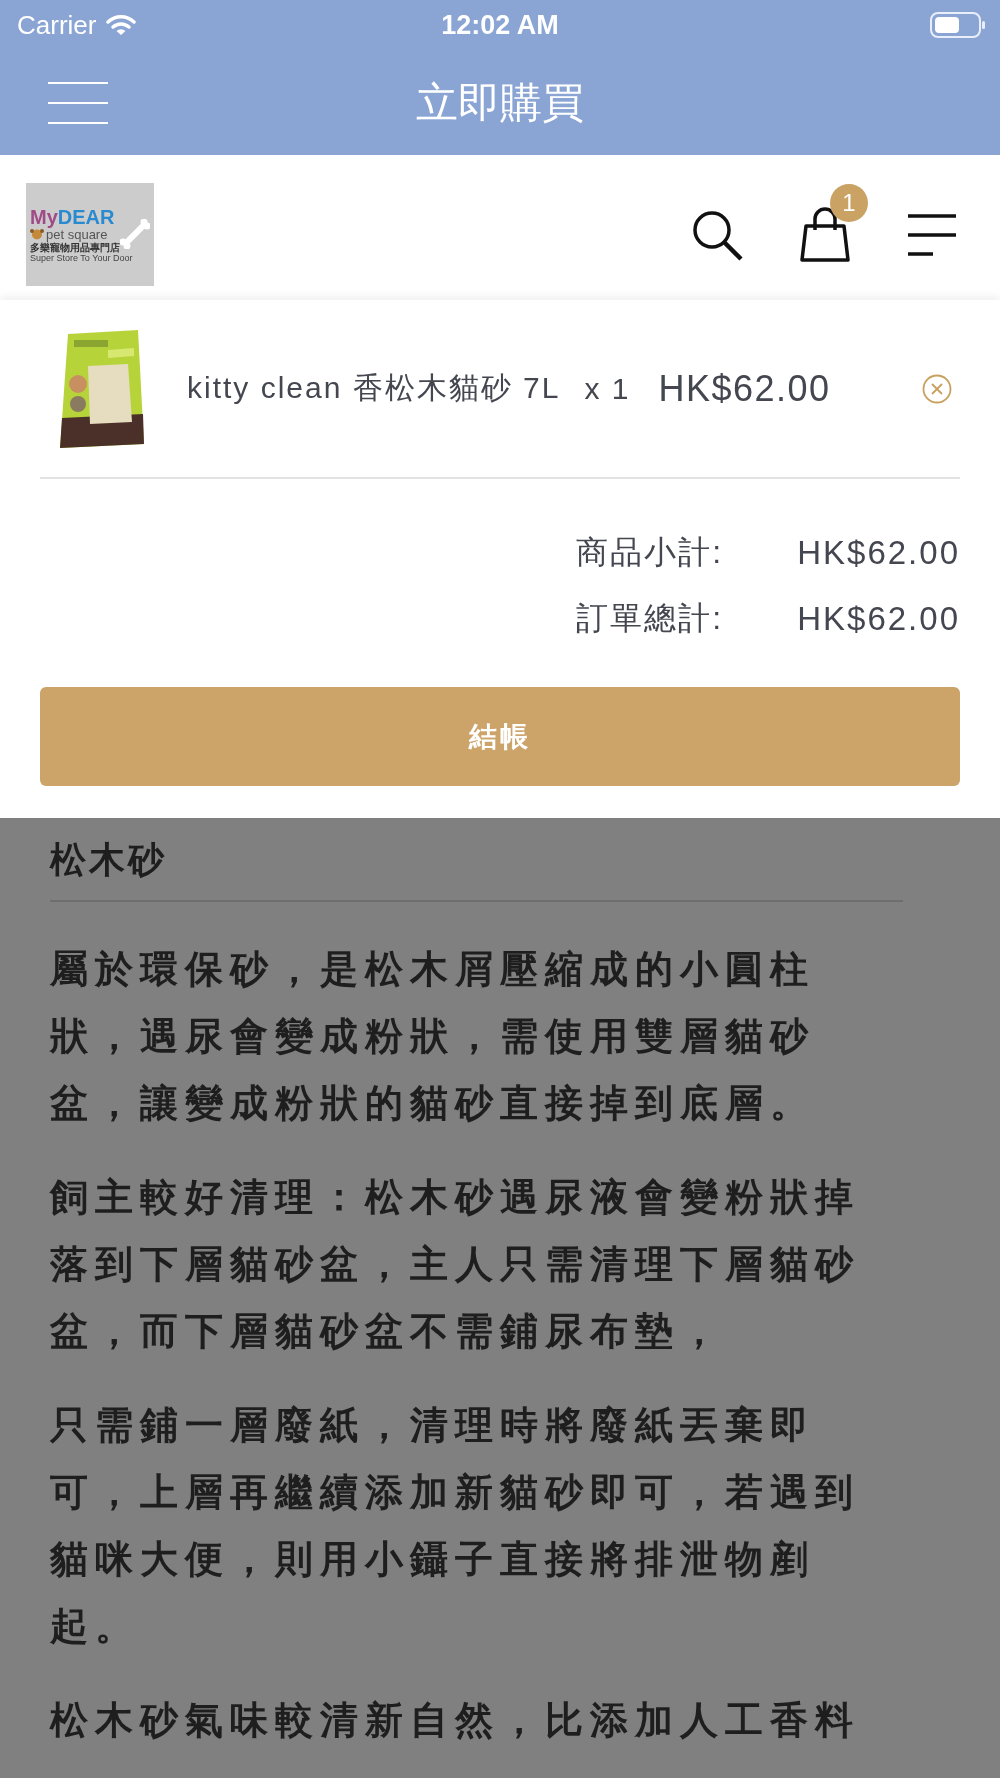  What do you see at coordinates (37, 234) in the screenshot?
I see `dog-face-icon` at bounding box center [37, 234].